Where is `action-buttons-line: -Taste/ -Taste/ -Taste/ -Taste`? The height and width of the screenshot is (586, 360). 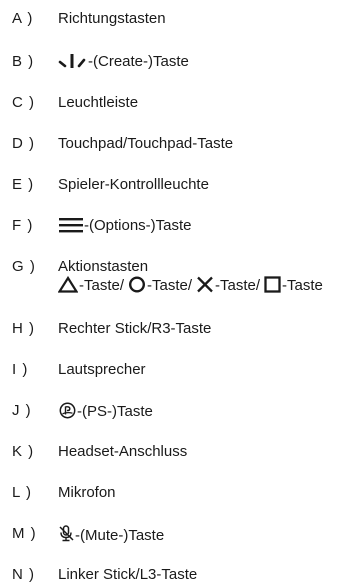 action-buttons-line: -Taste/ -Taste/ -Taste/ -Taste is located at coordinates (190, 285).